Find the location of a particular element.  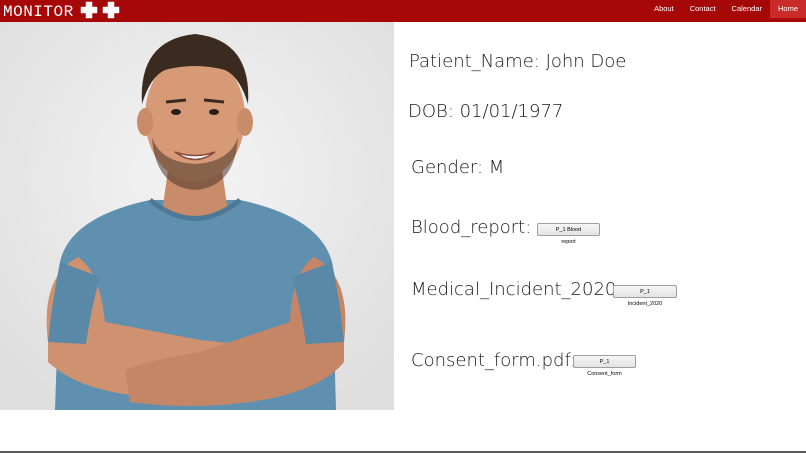

top-navbar: MONITOR About Contact Calendar Home is located at coordinates (403, 11).